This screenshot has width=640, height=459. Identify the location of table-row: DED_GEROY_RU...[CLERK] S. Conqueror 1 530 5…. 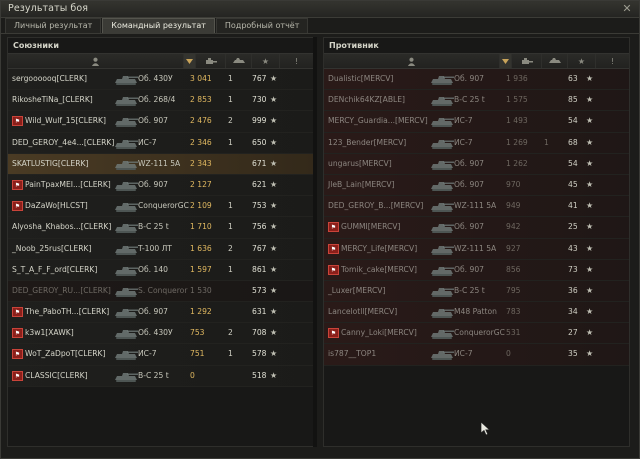
(160, 291).